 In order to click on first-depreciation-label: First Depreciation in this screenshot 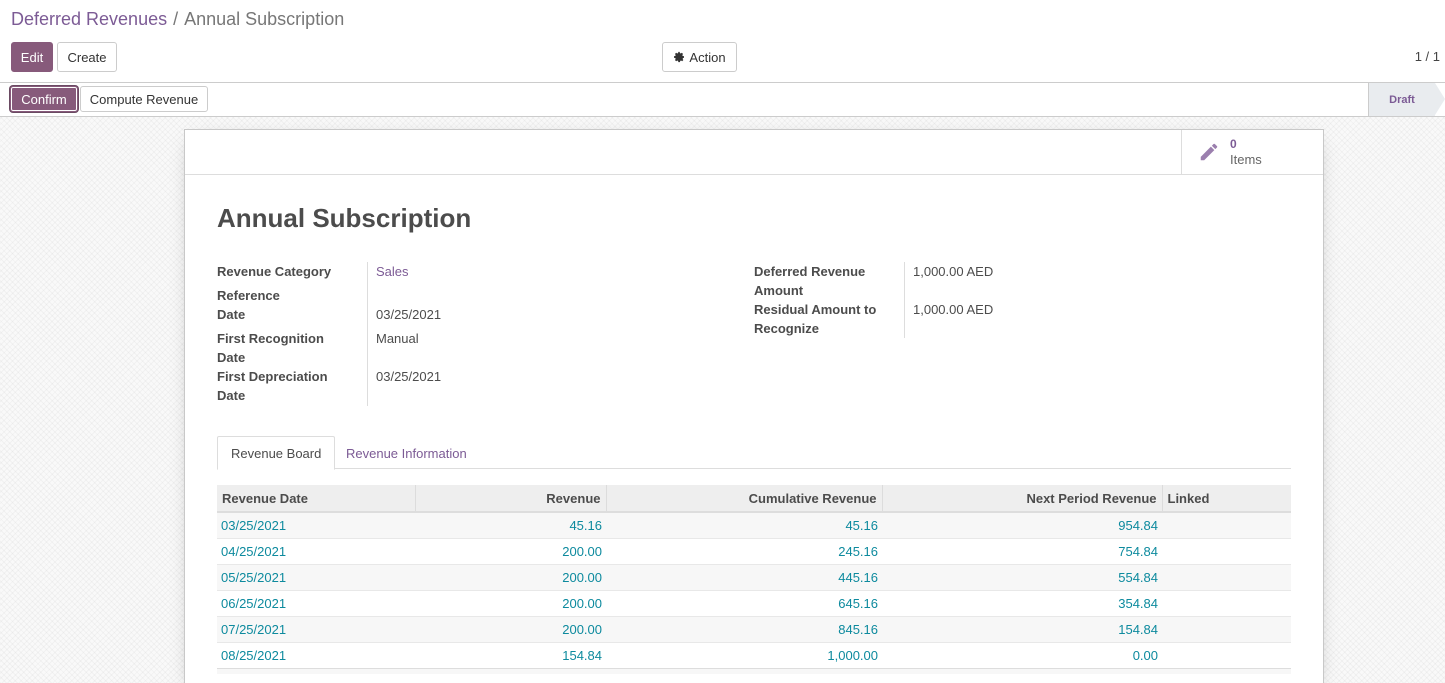, I will do `click(272, 376)`.